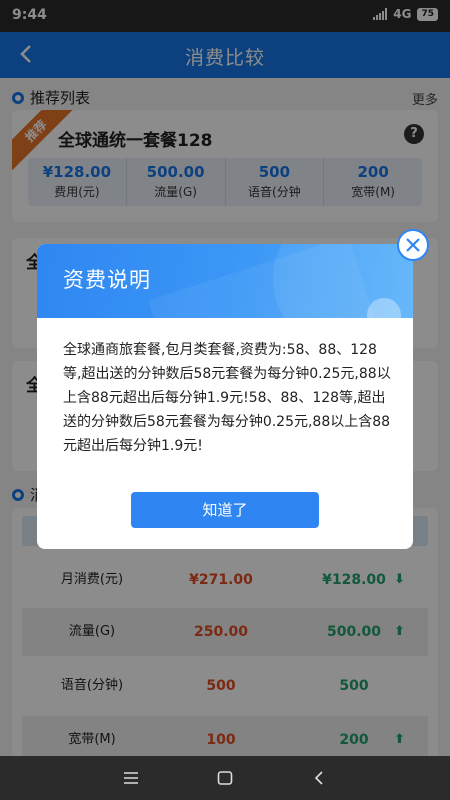 Image resolution: width=450 pixels, height=800 pixels. I want to click on home-icon, so click(225, 780).